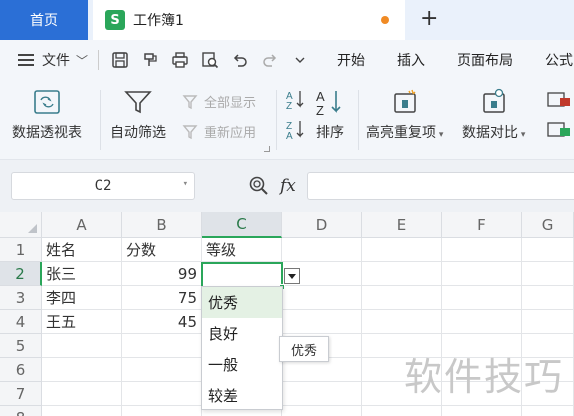 This screenshot has height=416, width=574. What do you see at coordinates (322, 298) in the screenshot?
I see `cell-d3` at bounding box center [322, 298].